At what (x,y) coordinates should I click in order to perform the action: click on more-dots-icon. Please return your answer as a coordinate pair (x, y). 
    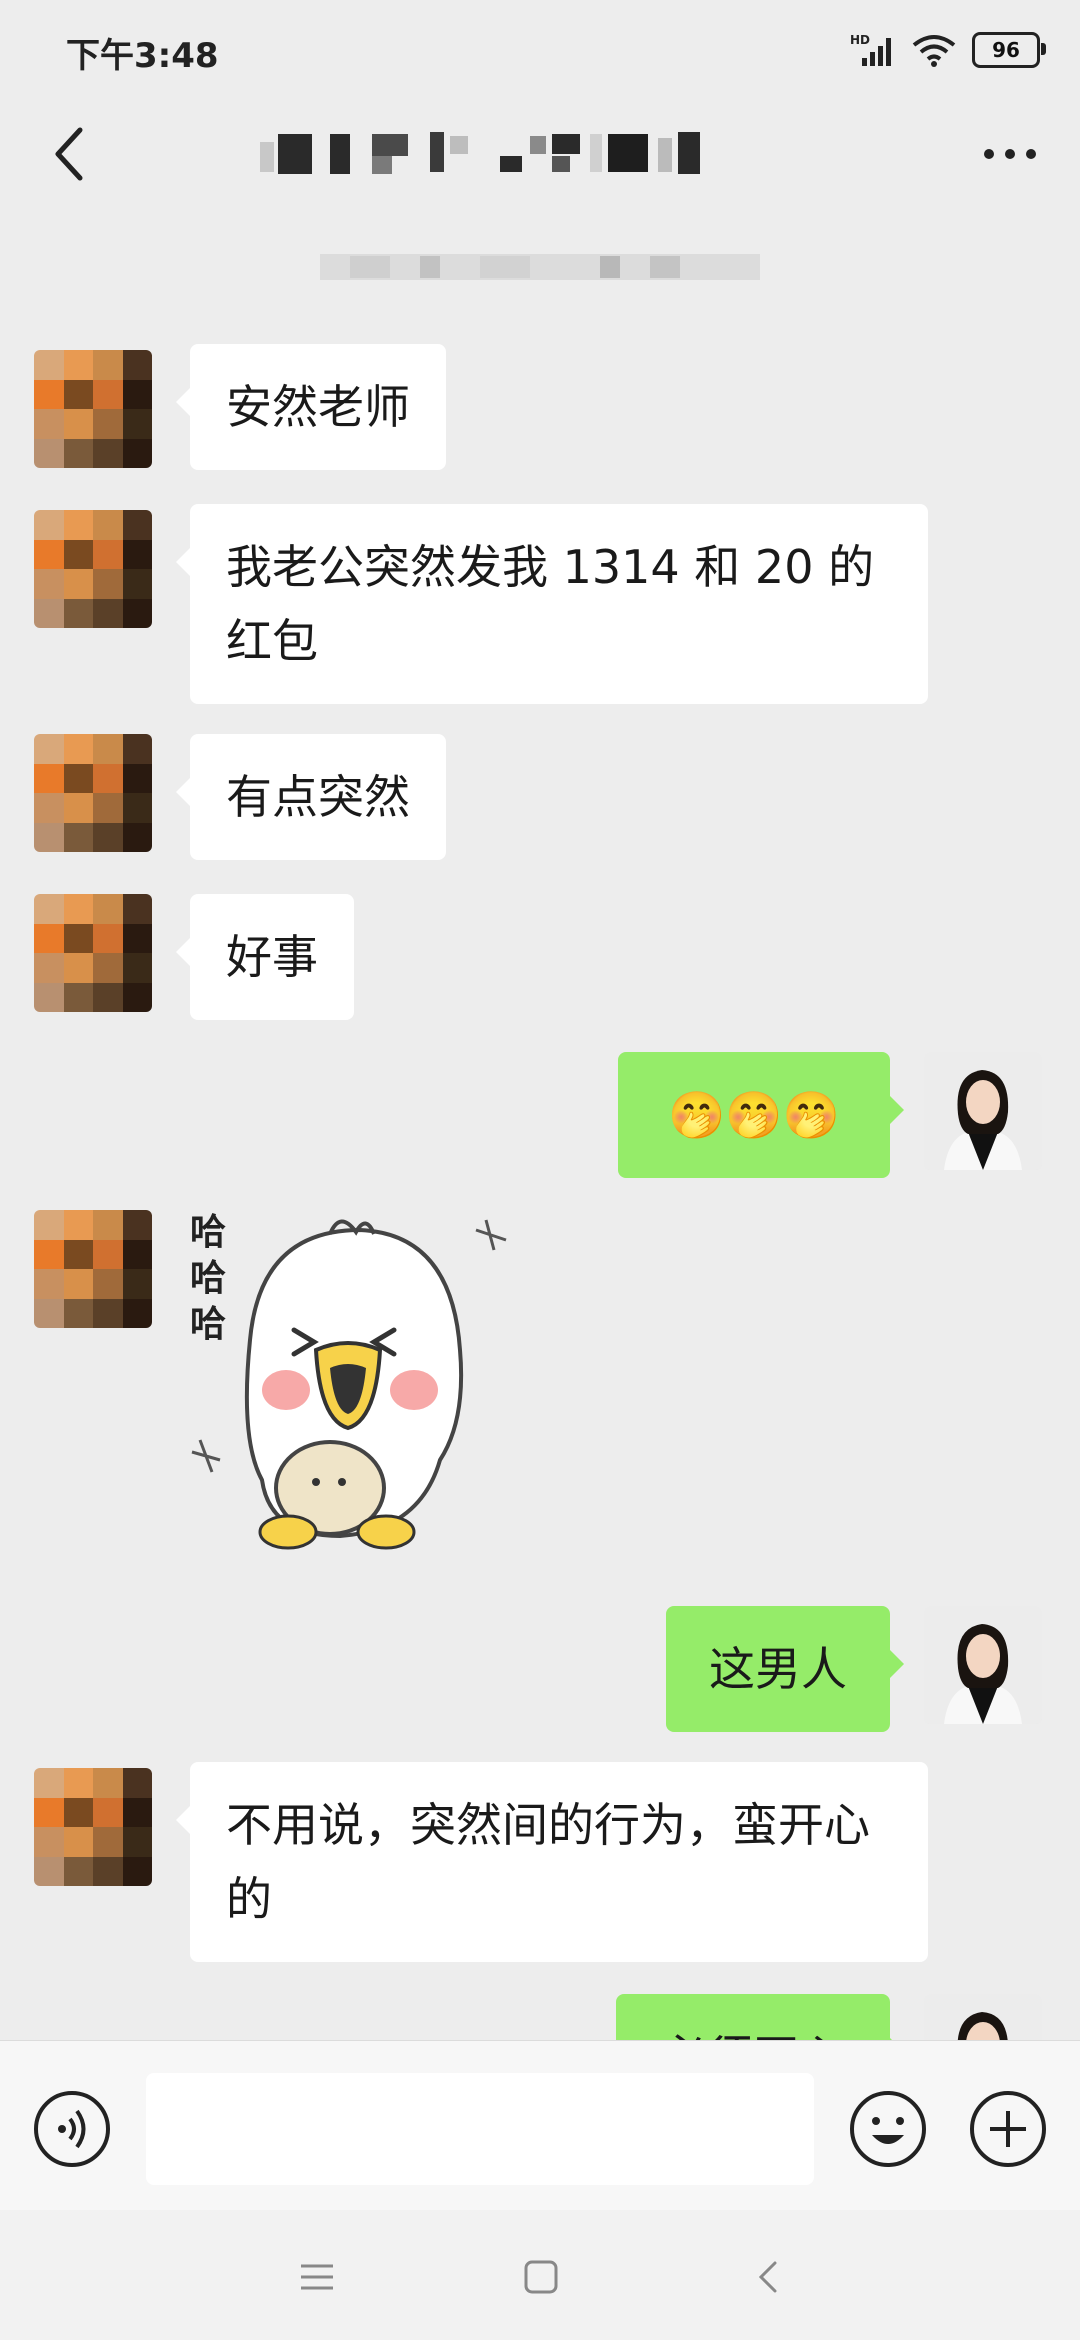
    Looking at the image, I should click on (1010, 154).